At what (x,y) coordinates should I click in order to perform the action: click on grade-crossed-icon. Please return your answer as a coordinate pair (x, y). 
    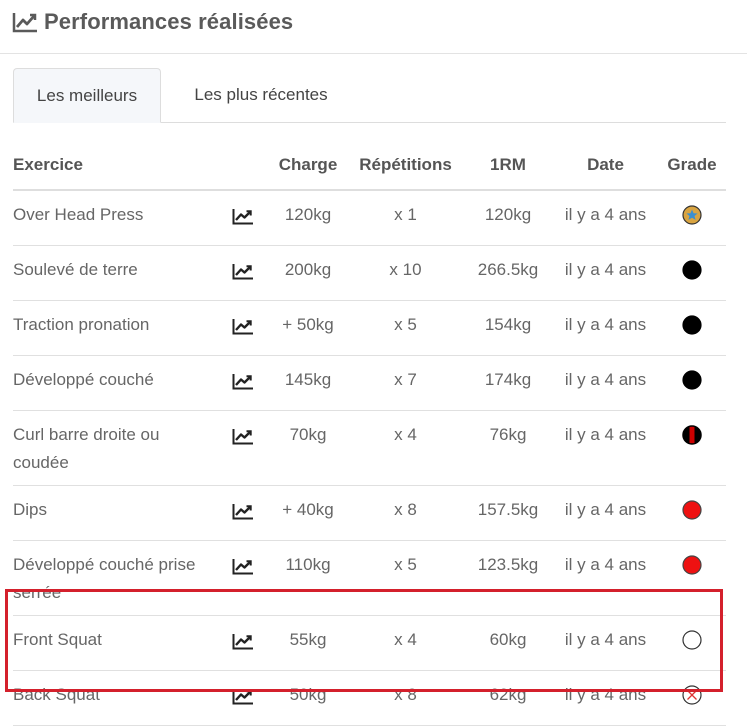
    Looking at the image, I should click on (692, 695).